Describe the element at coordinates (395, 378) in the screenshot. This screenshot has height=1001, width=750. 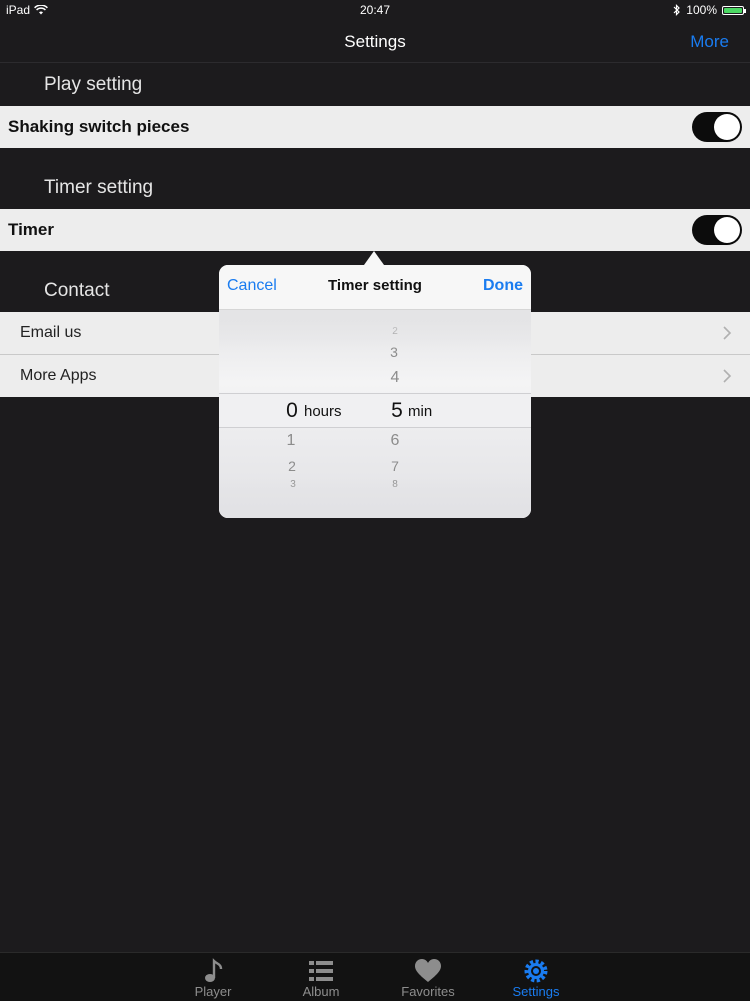
I see `minutes-option: 4` at that location.